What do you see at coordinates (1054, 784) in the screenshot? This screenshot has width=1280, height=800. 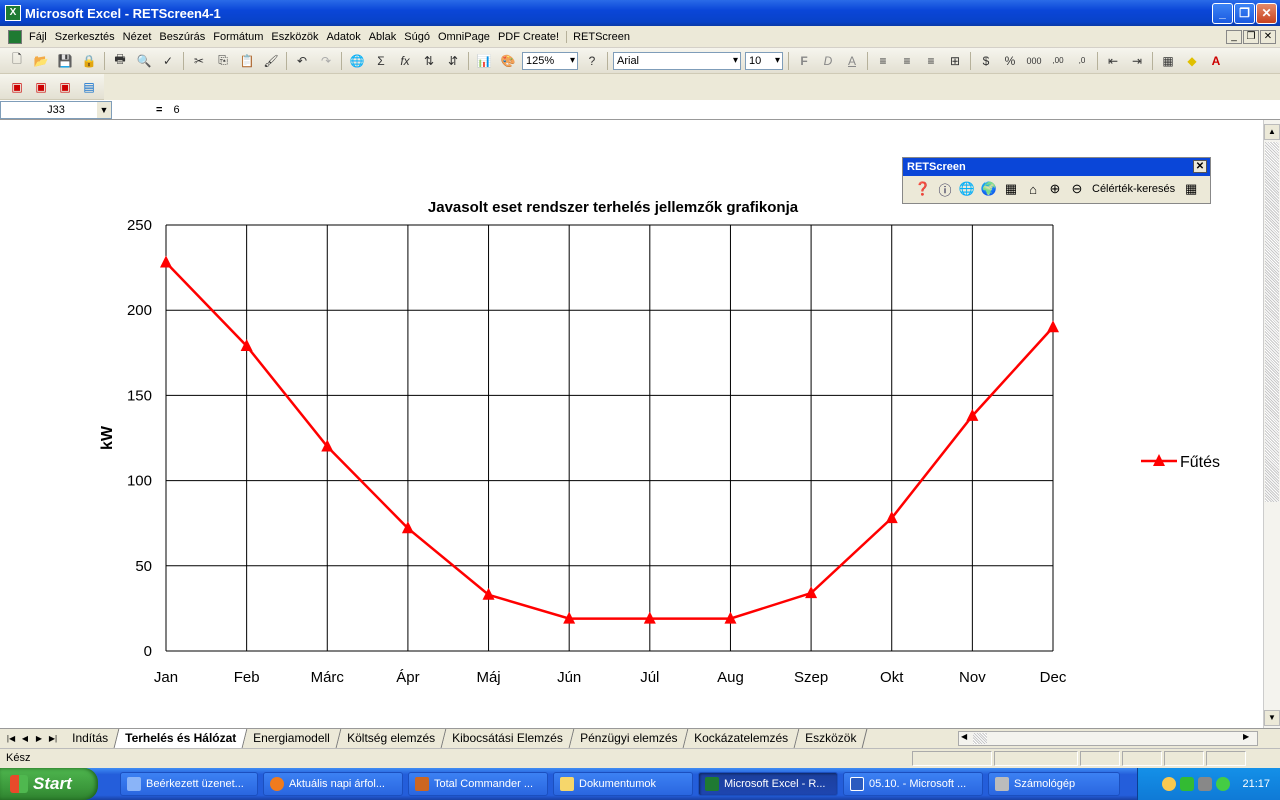 I see `task-calculator: Számológép` at bounding box center [1054, 784].